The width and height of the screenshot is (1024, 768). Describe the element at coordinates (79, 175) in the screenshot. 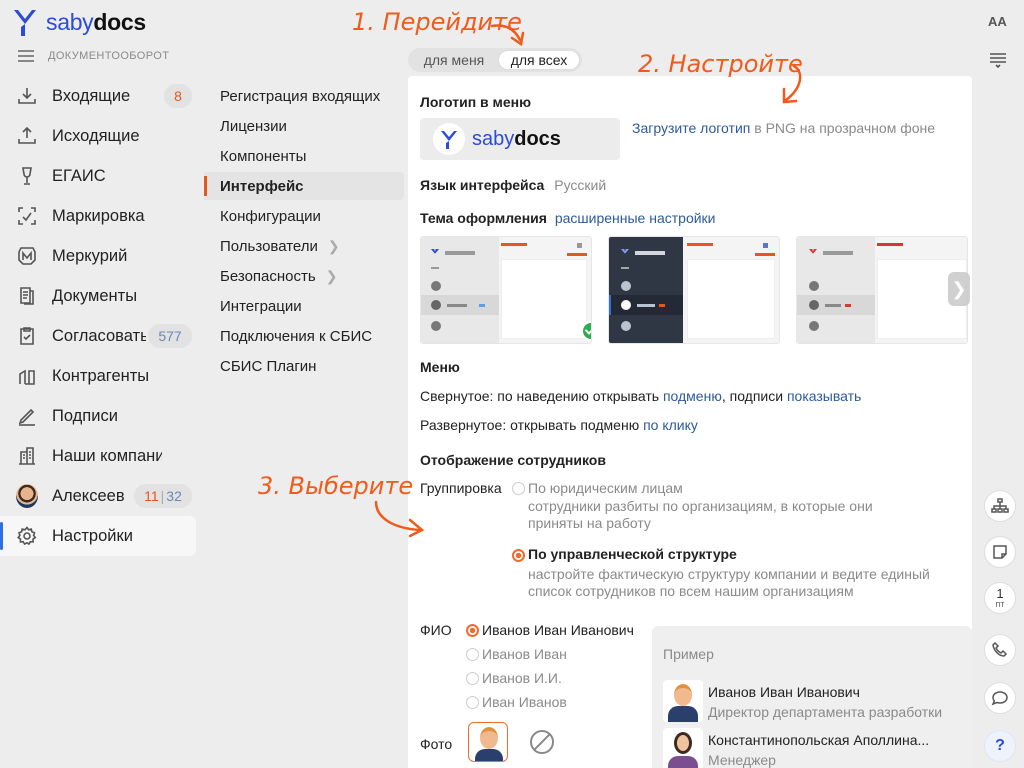

I see `sidebar-item-label: ЕГАИС` at that location.